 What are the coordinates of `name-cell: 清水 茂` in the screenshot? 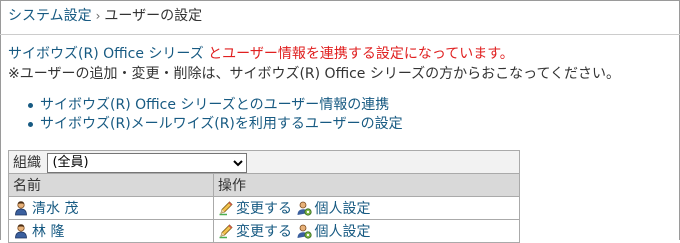 It's located at (111, 208).